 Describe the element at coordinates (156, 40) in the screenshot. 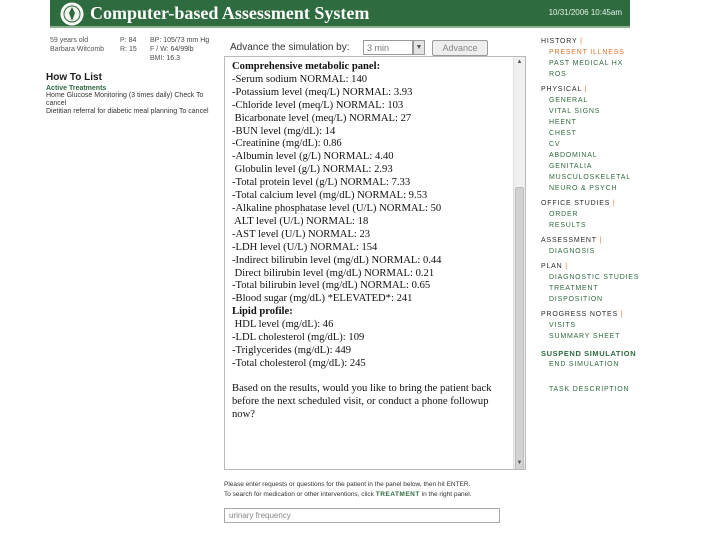

I see `bp-label: BP:` at that location.